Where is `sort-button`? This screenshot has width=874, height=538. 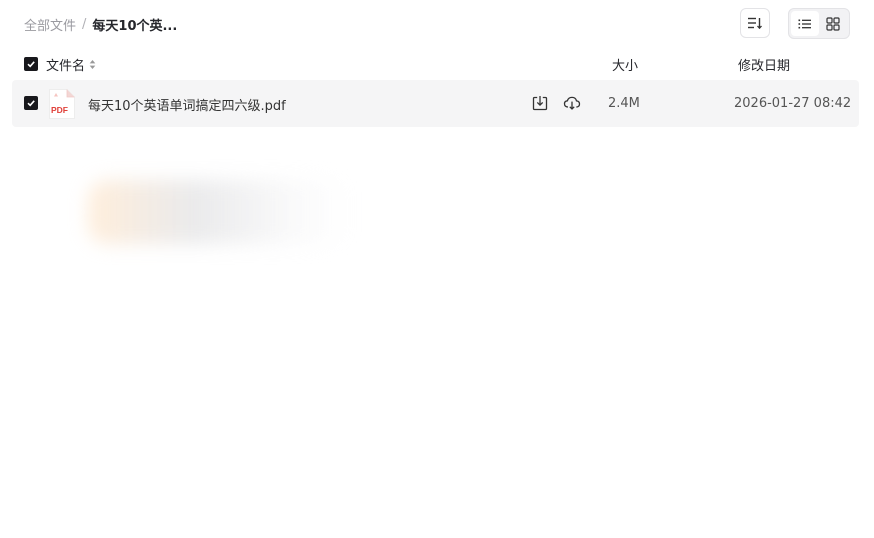
sort-button is located at coordinates (755, 23).